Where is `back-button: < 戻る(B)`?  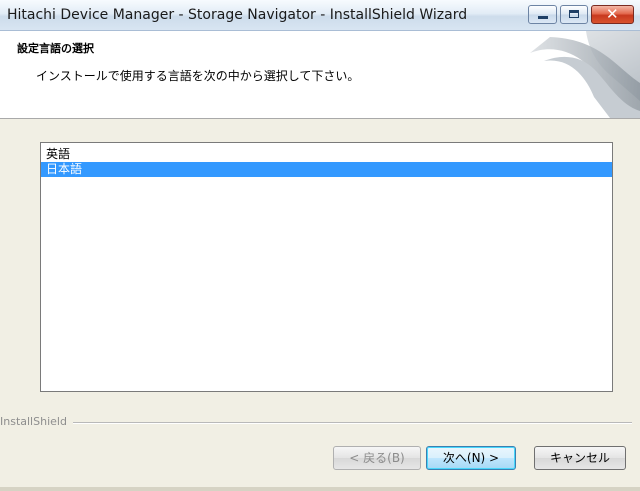 back-button: < 戻る(B) is located at coordinates (377, 458).